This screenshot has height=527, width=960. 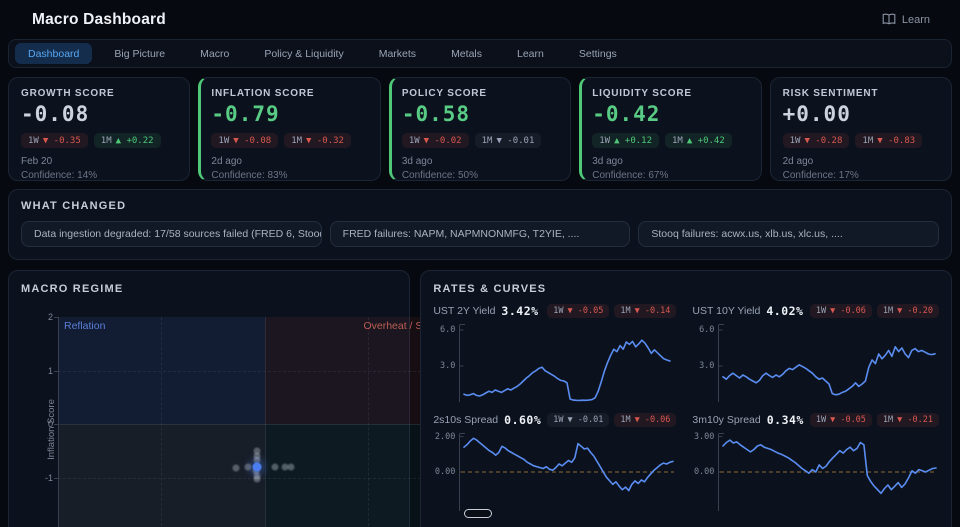 I want to click on change-badge: 1M ▼ -0.32, so click(x=317, y=140).